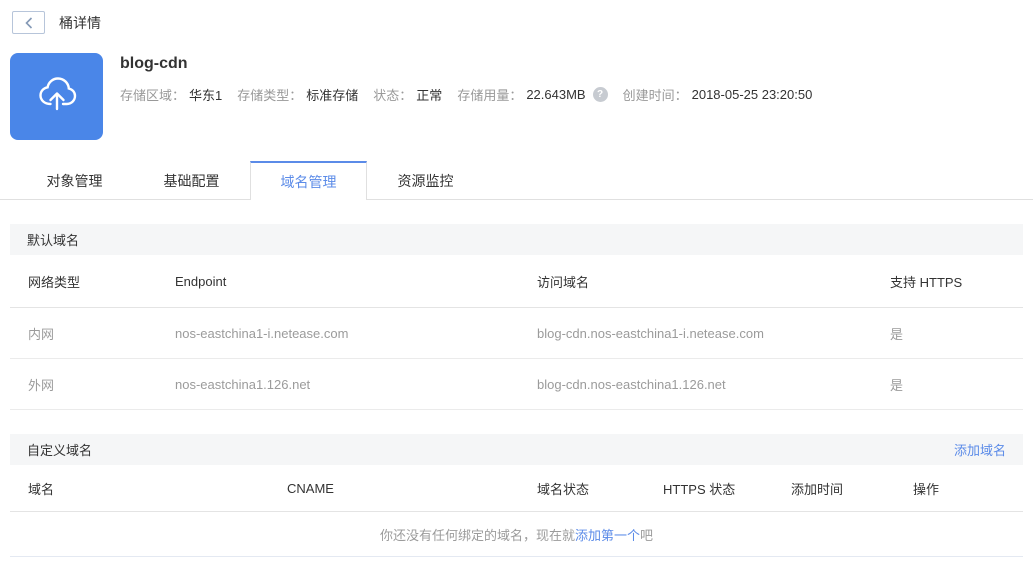  What do you see at coordinates (332, 95) in the screenshot?
I see `meta-value: 标准存储` at bounding box center [332, 95].